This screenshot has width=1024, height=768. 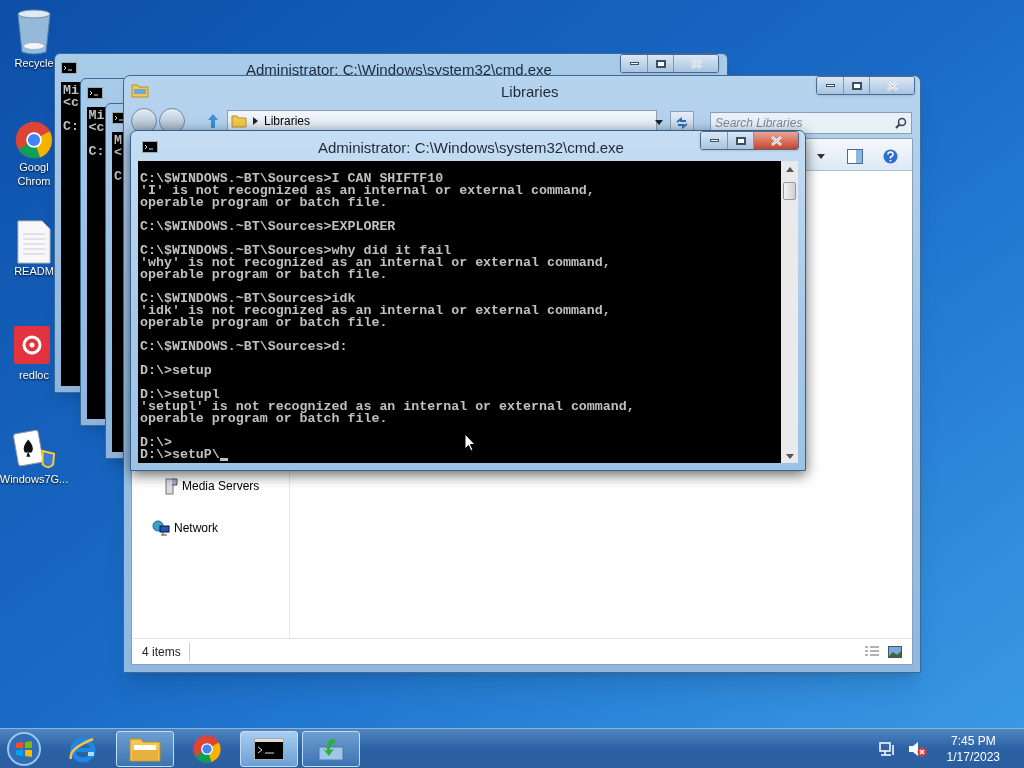 What do you see at coordinates (375, 263) in the screenshot?
I see `console-line: 'why' is not recognized as an internal or external command,` at bounding box center [375, 263].